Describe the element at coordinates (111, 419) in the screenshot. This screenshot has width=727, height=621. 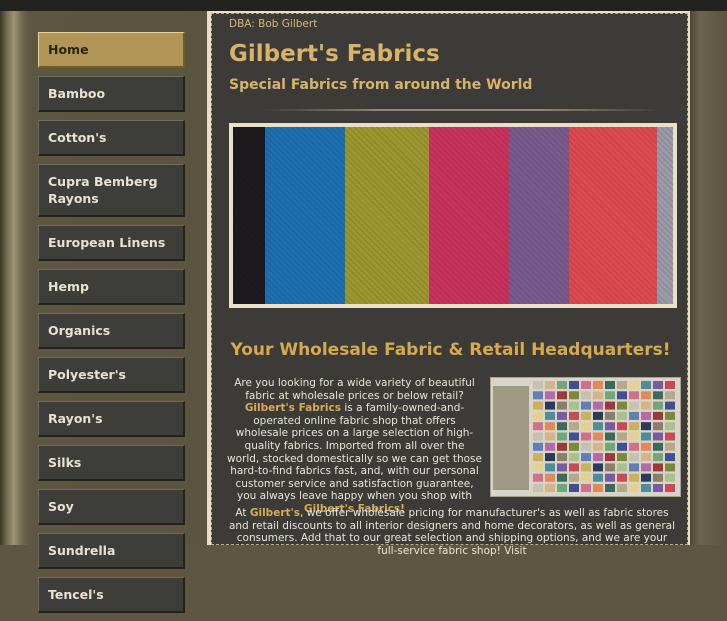
I see `nav-item-rayons: Rayon's` at that location.